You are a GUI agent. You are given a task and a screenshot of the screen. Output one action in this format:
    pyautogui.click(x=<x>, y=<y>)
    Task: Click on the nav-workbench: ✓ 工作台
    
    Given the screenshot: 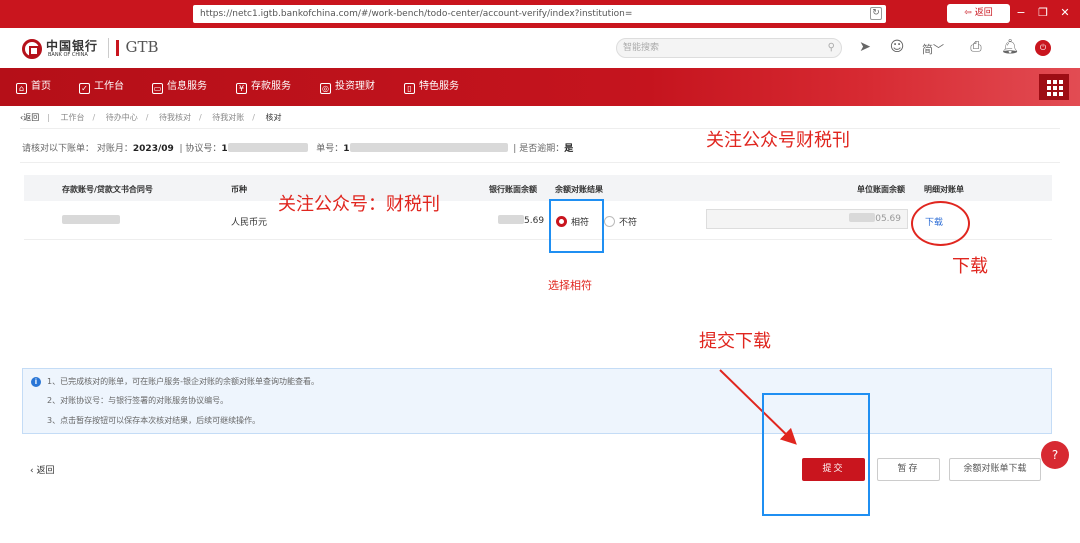 What is the action you would take?
    pyautogui.click(x=101, y=87)
    